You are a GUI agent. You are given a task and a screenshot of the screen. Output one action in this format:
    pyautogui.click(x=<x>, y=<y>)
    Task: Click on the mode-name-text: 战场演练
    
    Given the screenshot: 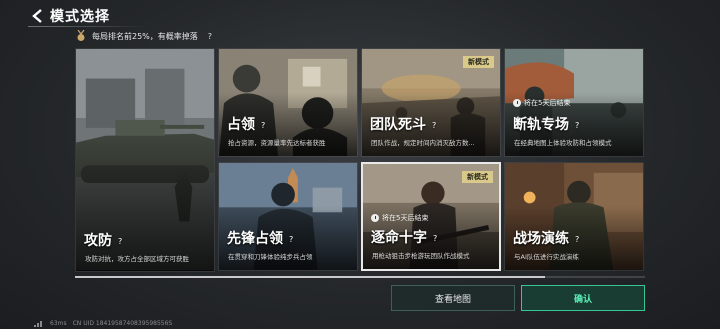 What is the action you would take?
    pyautogui.click(x=541, y=239)
    